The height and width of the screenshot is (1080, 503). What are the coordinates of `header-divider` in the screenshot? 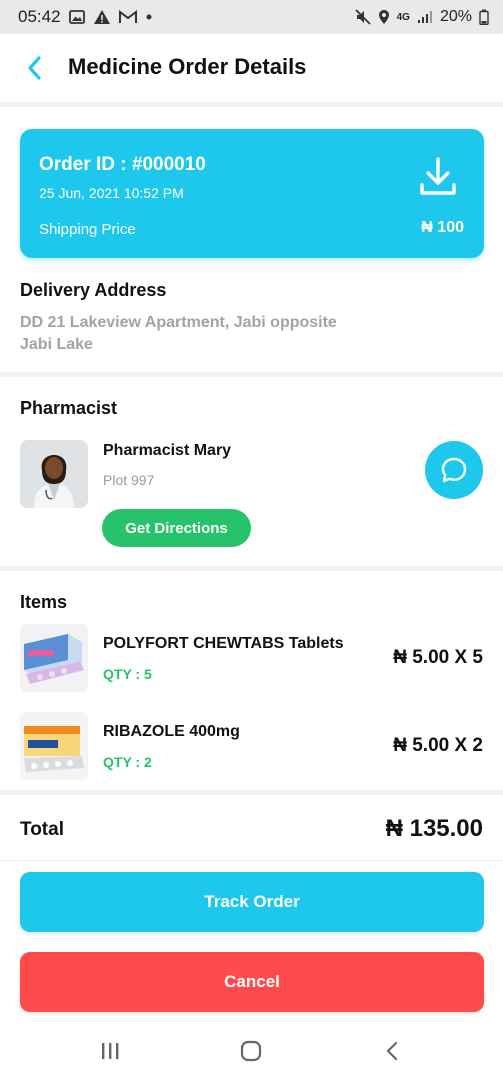 It's located at (251, 104).